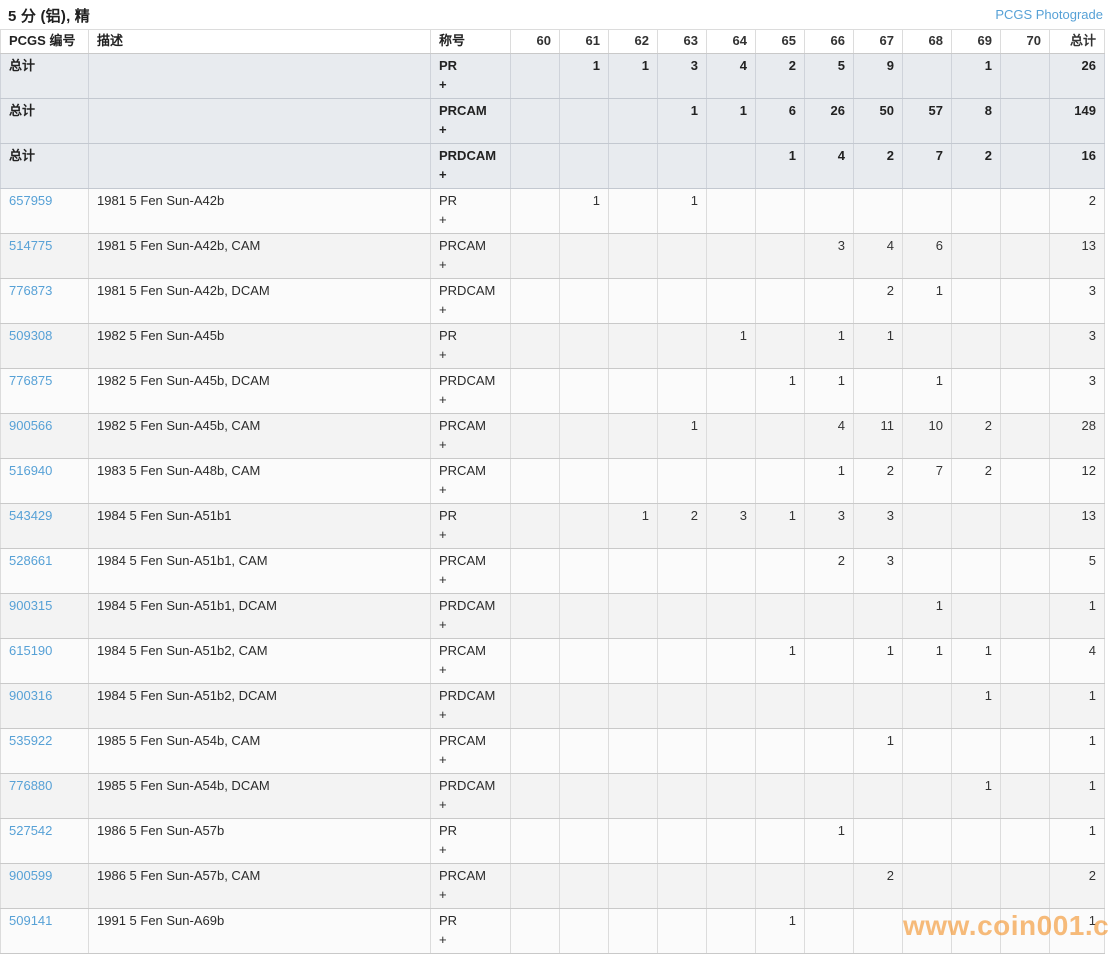 The width and height of the screenshot is (1109, 954). What do you see at coordinates (30, 515) in the screenshot?
I see `pcgs-number-link: 543429` at bounding box center [30, 515].